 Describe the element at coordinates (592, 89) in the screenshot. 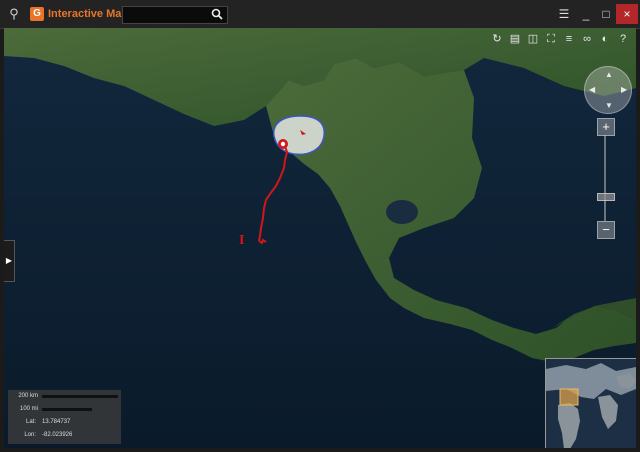

I see `pan-left-icon: ◀` at that location.